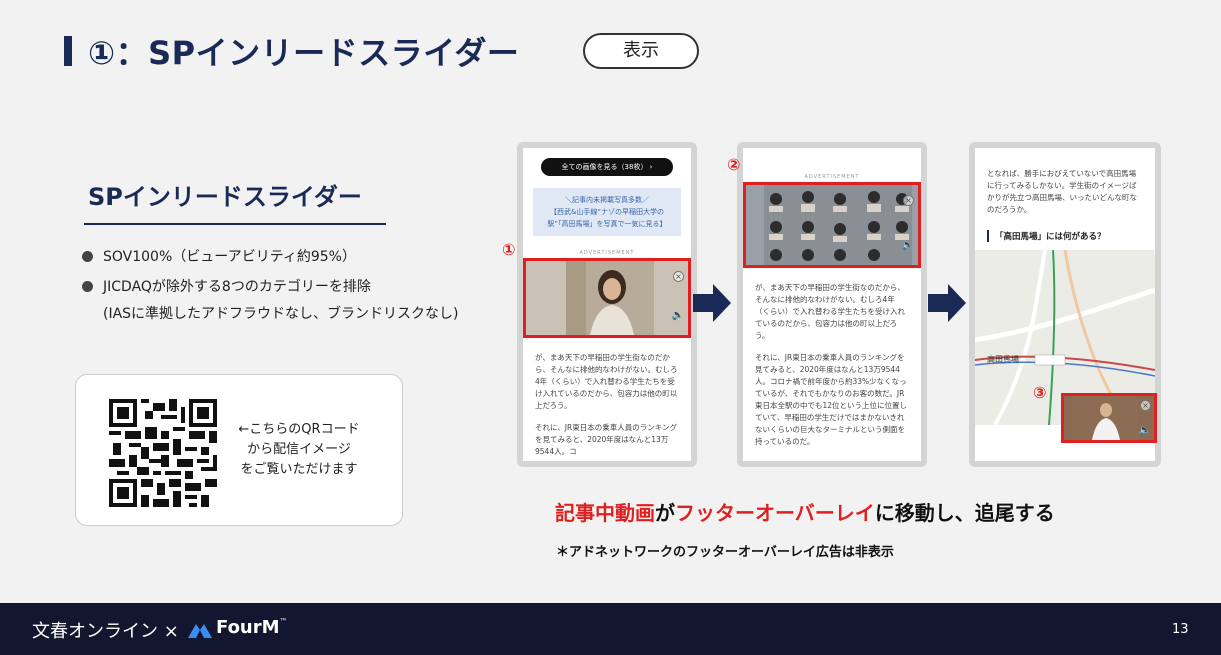  What do you see at coordinates (304, 53) in the screenshot?
I see `slide-title: ①：SPインリードスライダー` at bounding box center [304, 53].